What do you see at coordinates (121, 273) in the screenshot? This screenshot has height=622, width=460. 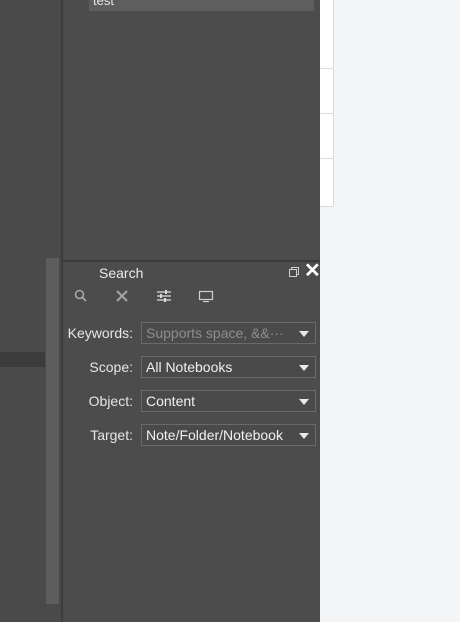 I see `search-panel-title: Search` at bounding box center [121, 273].